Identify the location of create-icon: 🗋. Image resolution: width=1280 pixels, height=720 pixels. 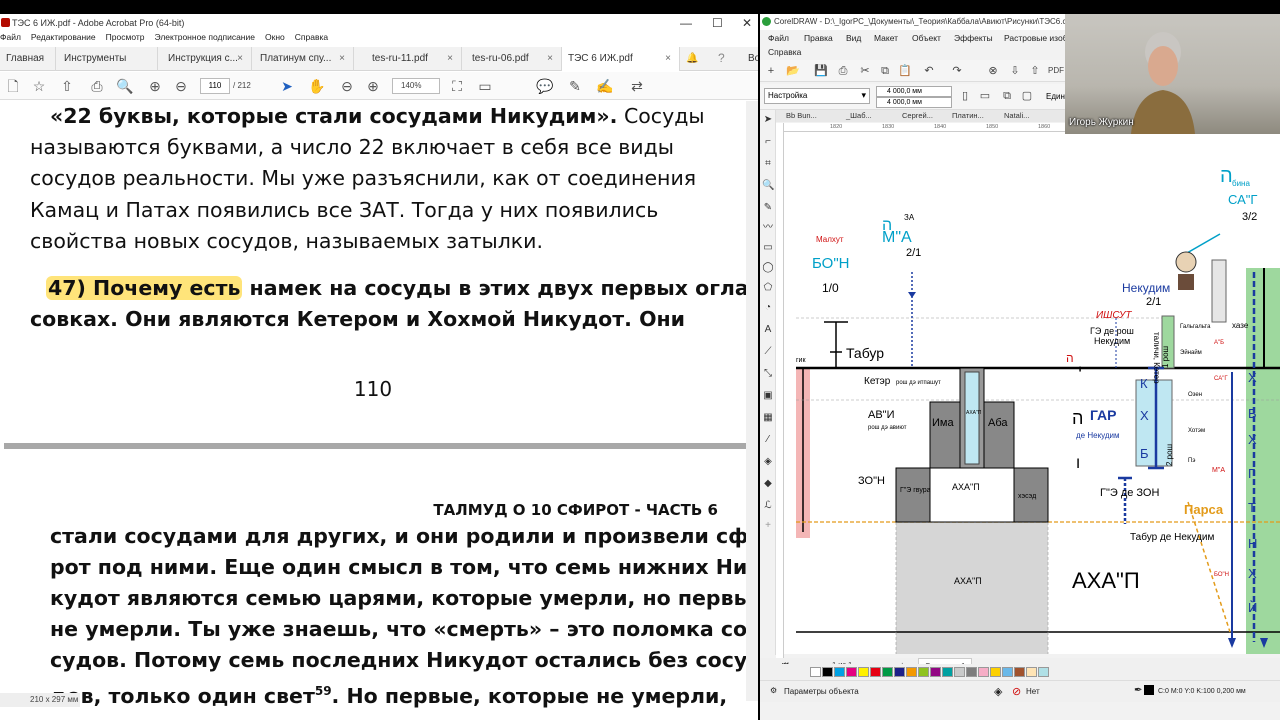
(13, 86).